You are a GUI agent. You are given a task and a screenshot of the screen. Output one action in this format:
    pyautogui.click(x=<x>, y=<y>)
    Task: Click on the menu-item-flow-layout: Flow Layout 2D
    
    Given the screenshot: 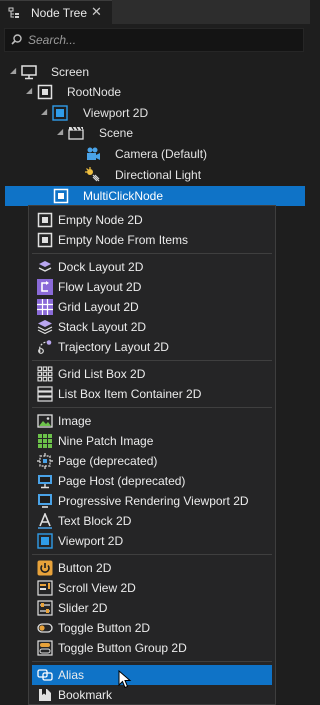 What is the action you would take?
    pyautogui.click(x=152, y=287)
    